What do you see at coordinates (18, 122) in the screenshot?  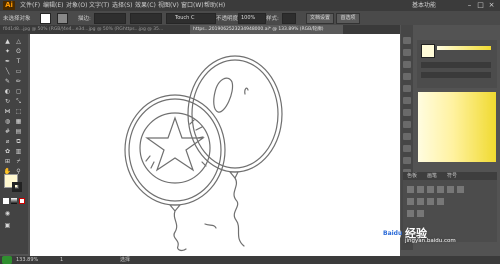 I see `perspective-grid-icon: ▦` at bounding box center [18, 122].